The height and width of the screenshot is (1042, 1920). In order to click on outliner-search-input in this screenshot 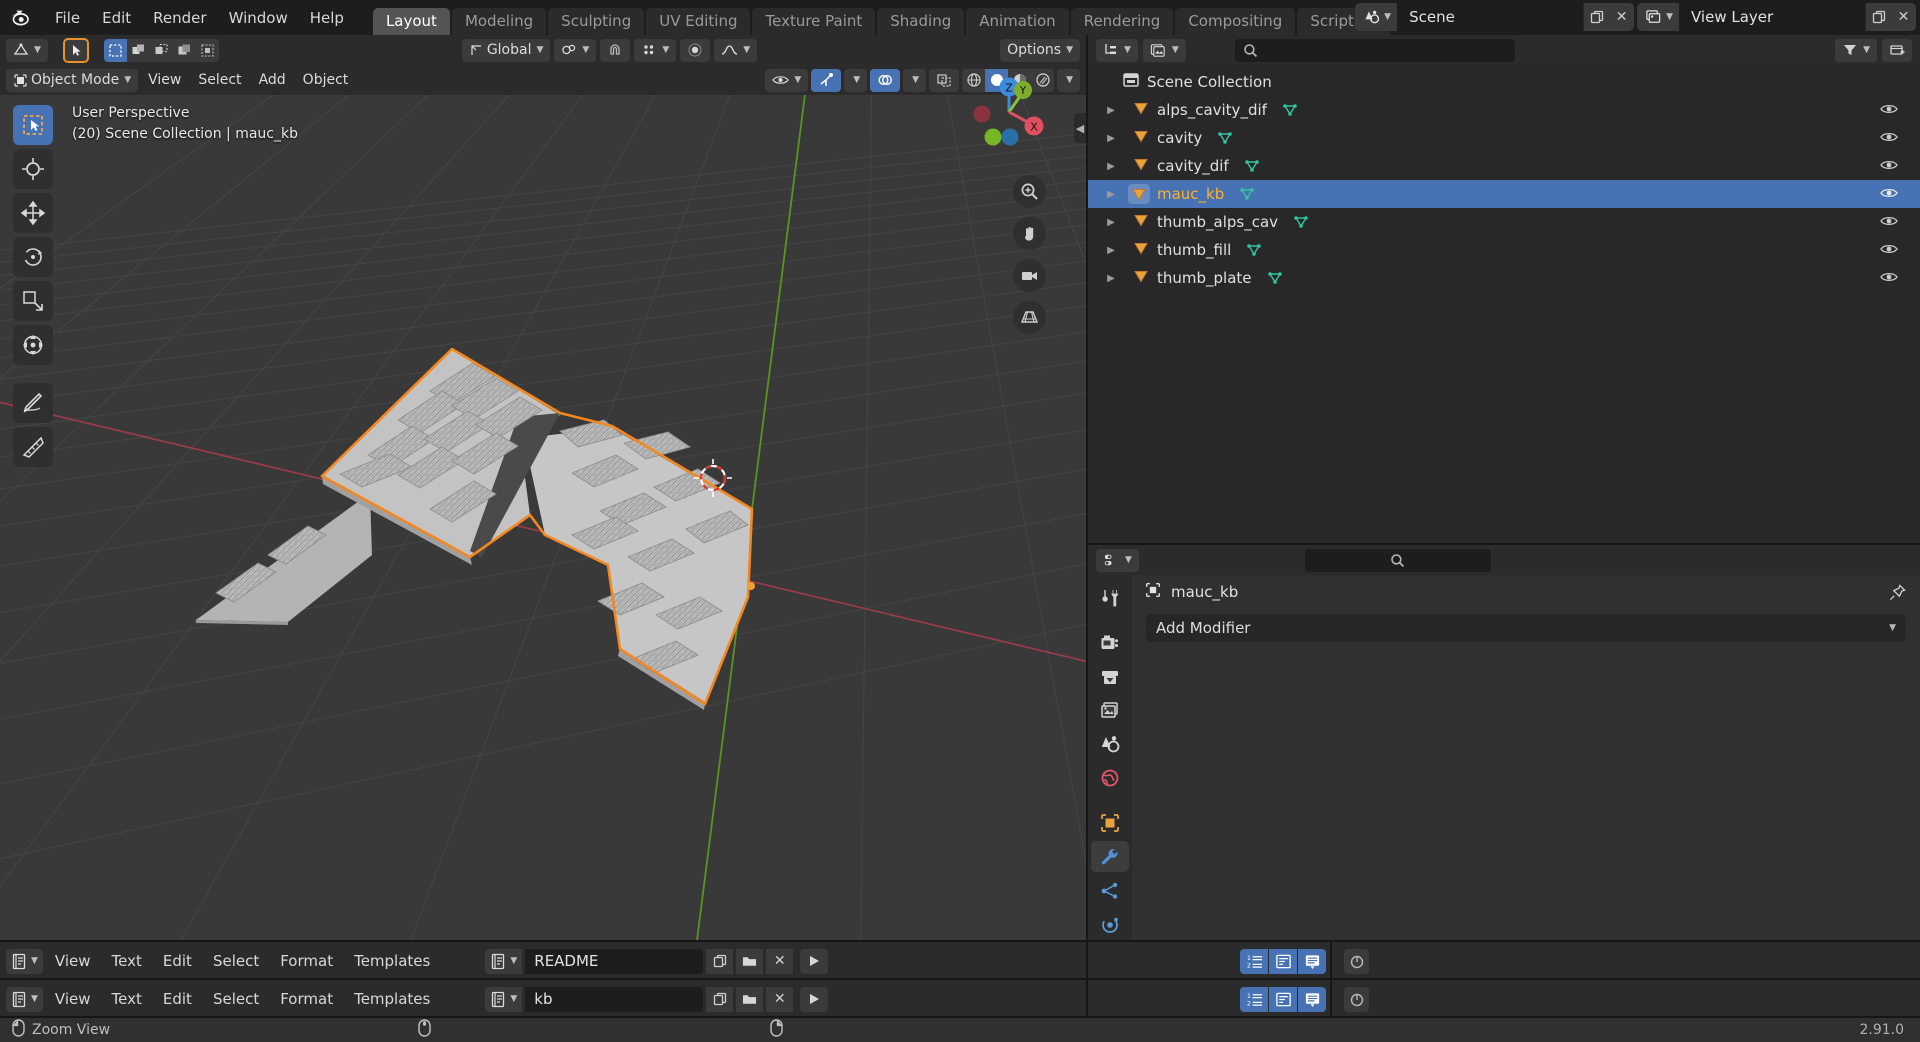, I will do `click(1374, 50)`.